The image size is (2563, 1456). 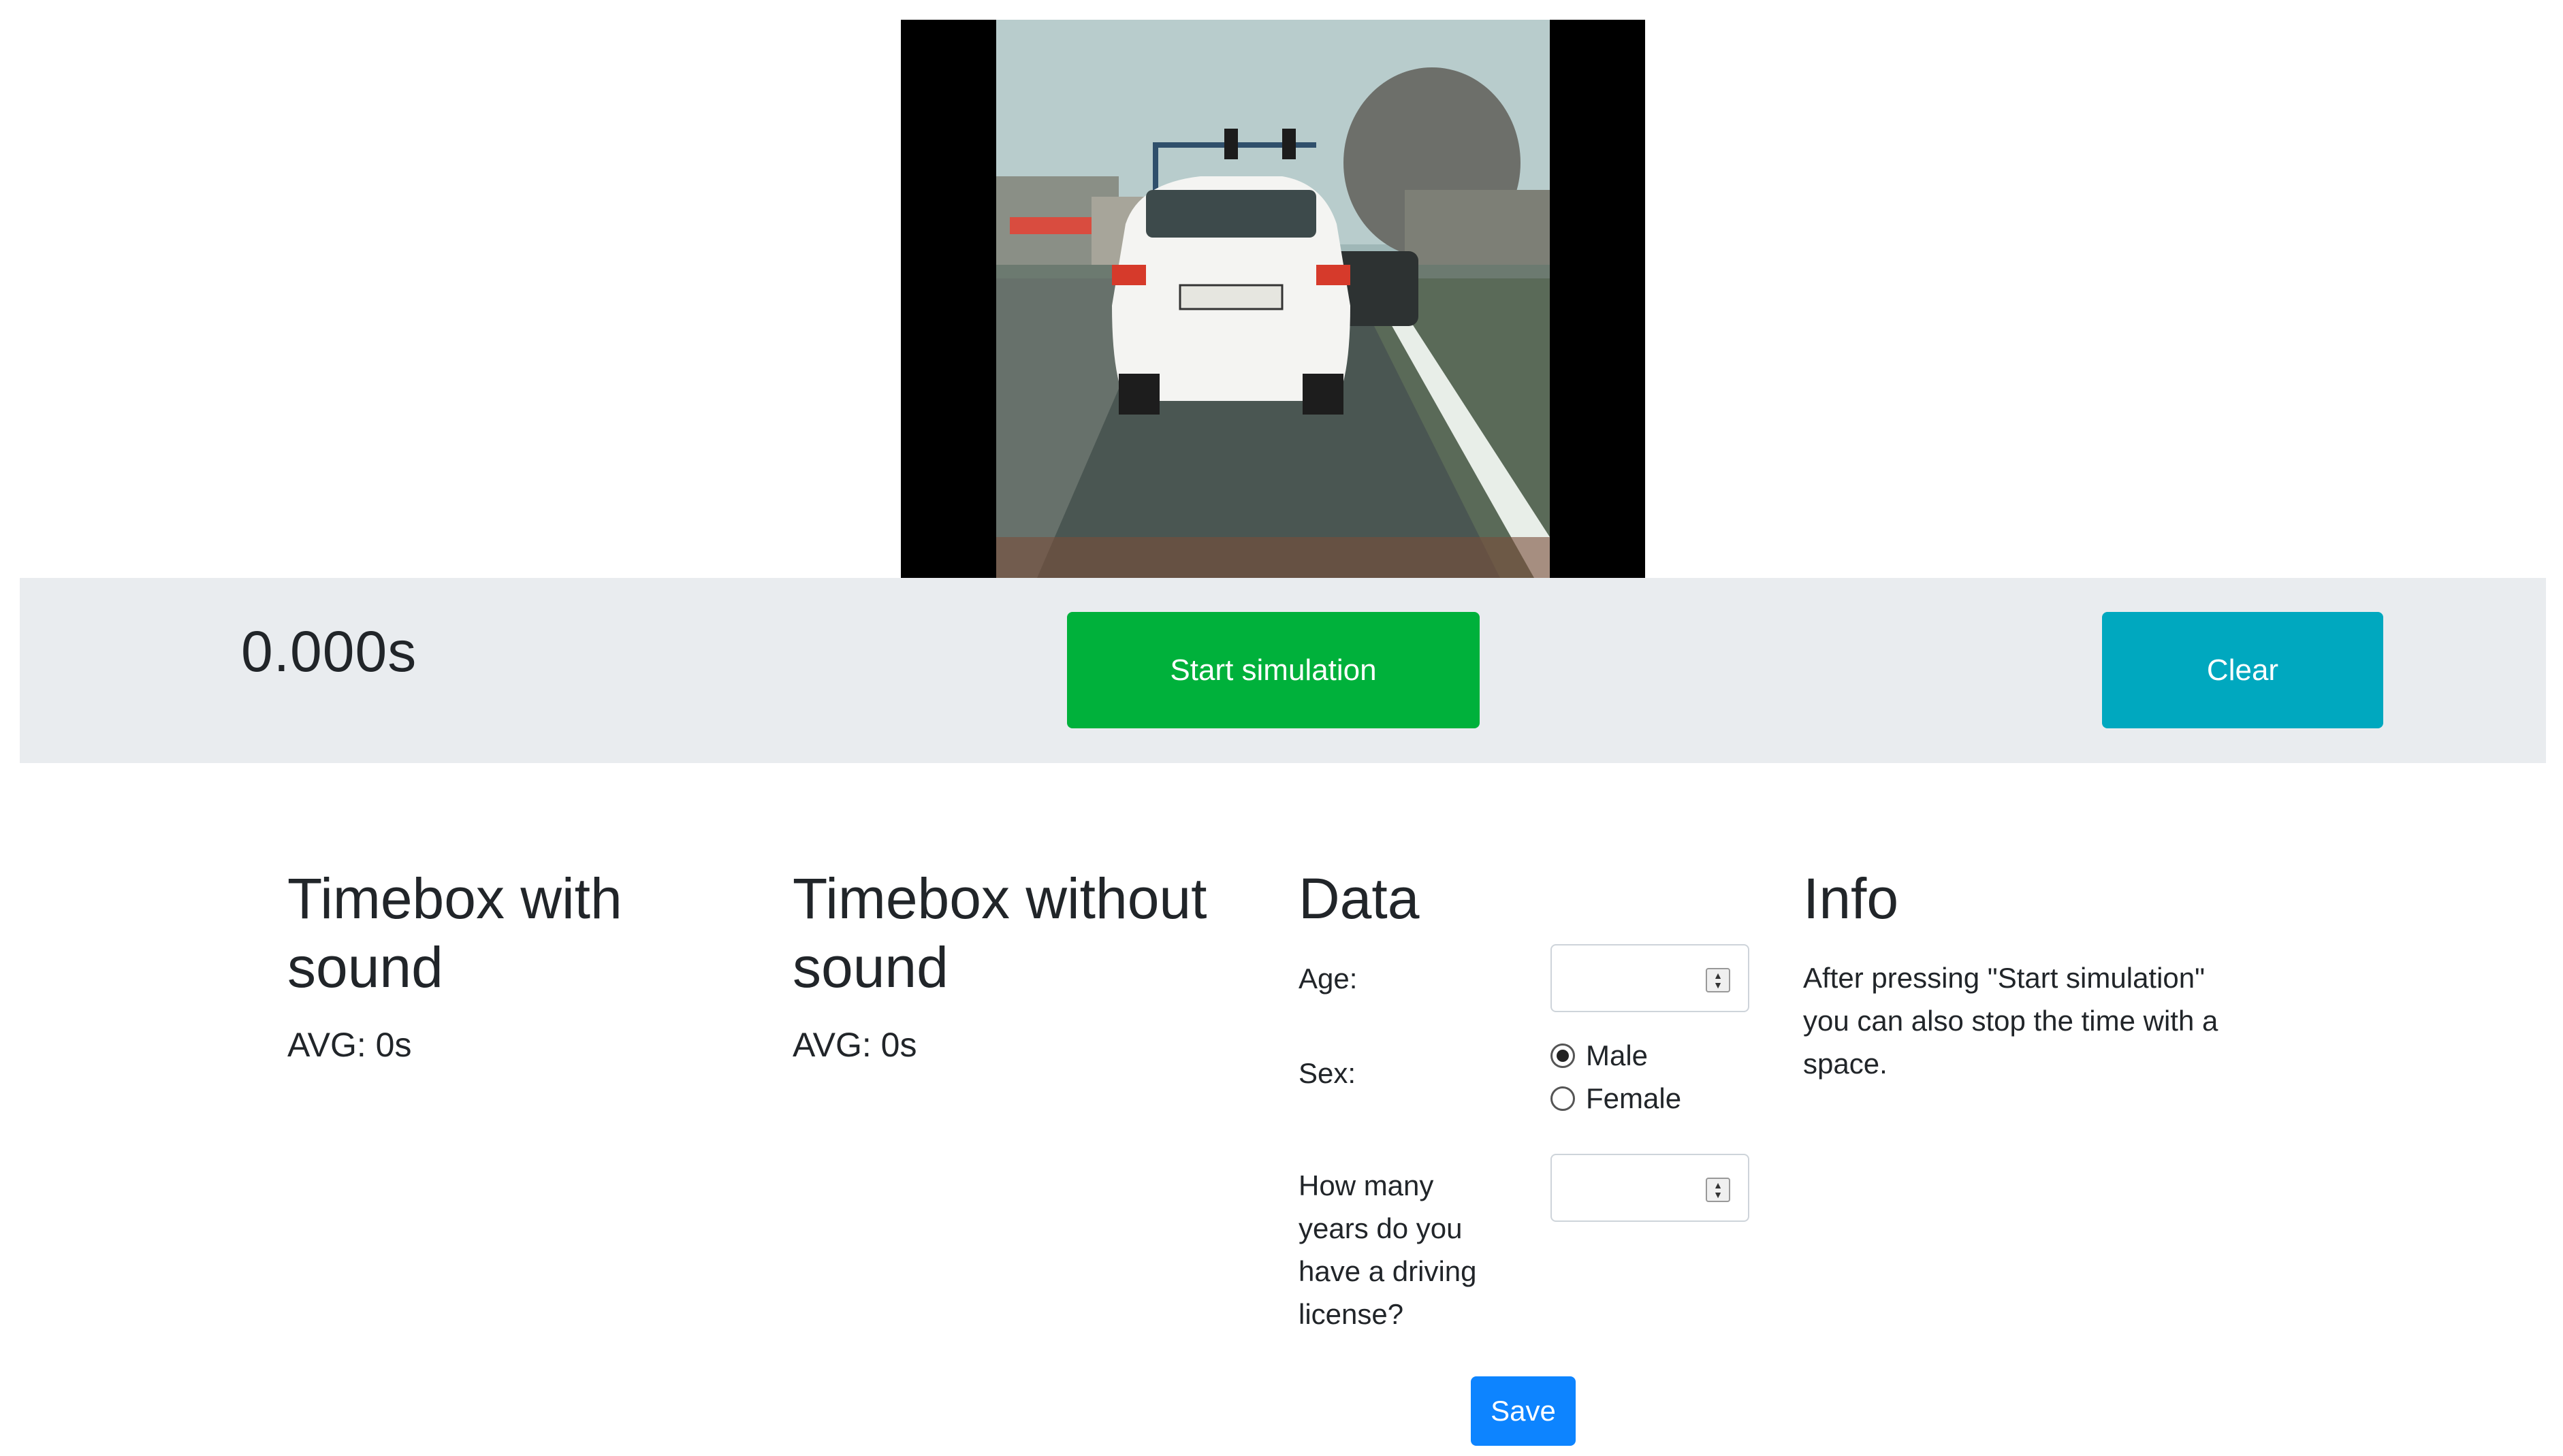 I want to click on sex-option-male: Male, so click(x=1599, y=1056).